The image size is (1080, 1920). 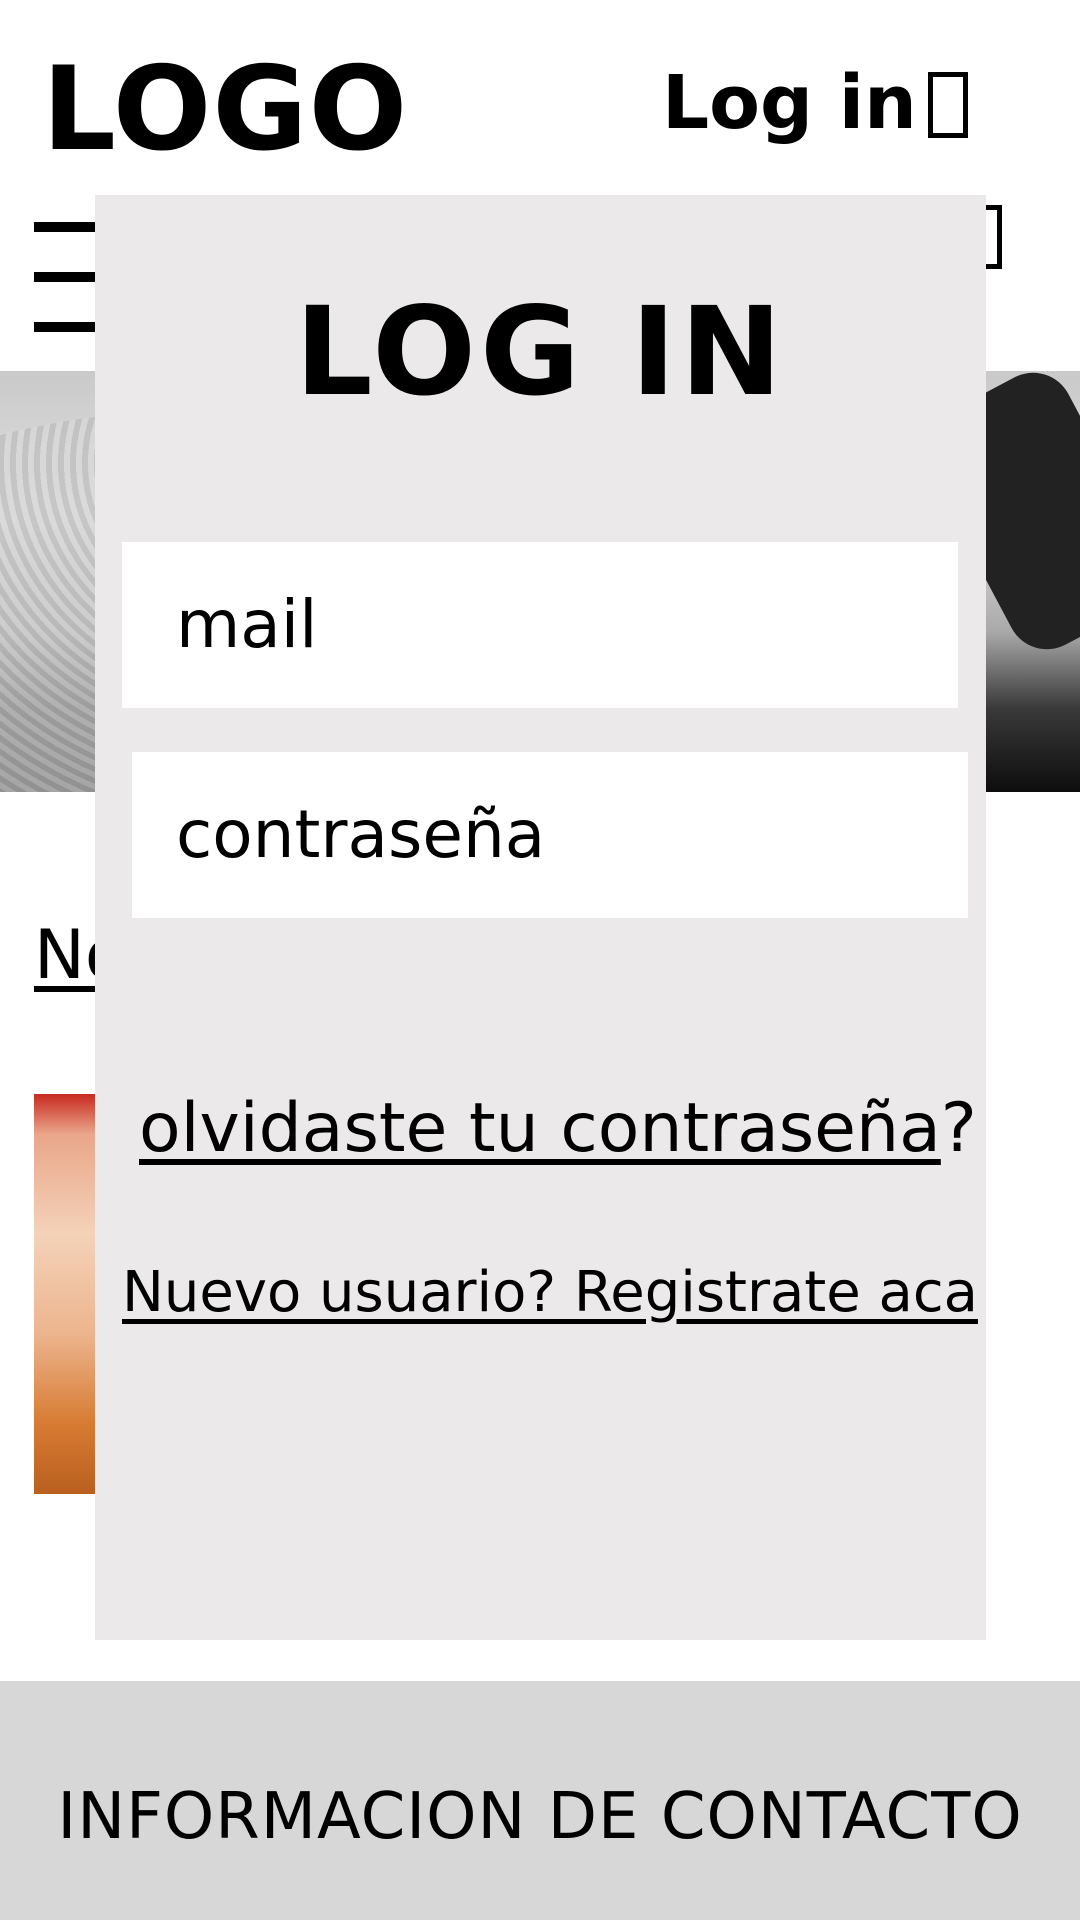 What do you see at coordinates (225, 110) in the screenshot?
I see `logo: LOGO` at bounding box center [225, 110].